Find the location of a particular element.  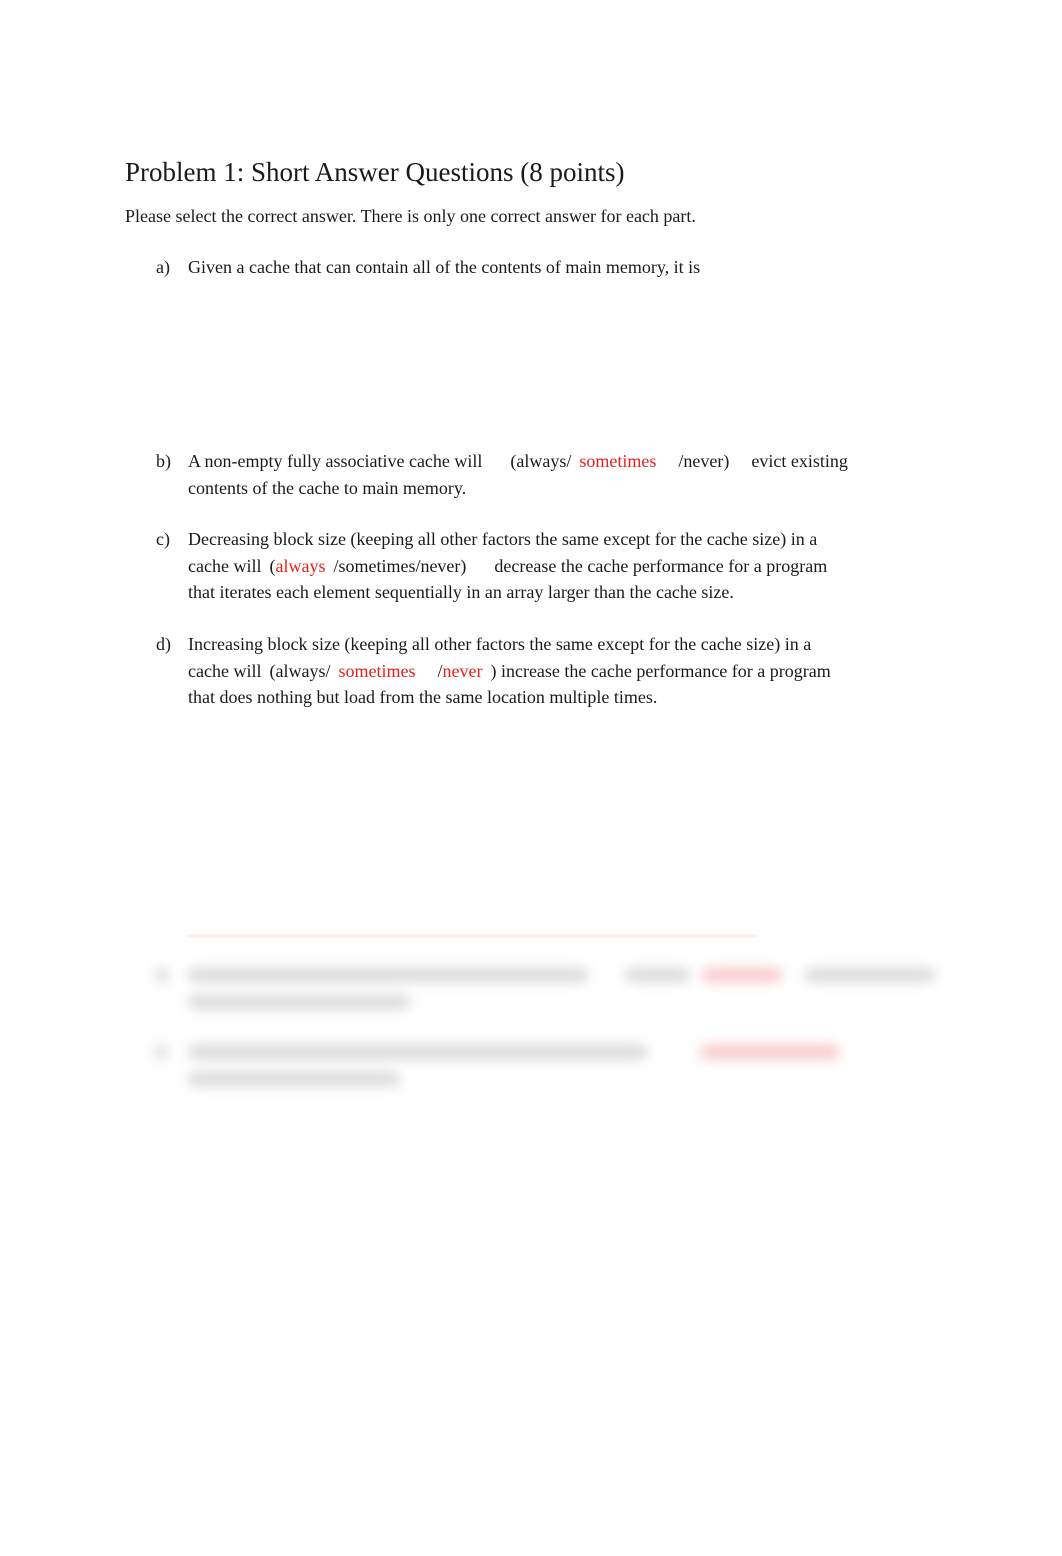

question-letter: d) is located at coordinates (163, 644).